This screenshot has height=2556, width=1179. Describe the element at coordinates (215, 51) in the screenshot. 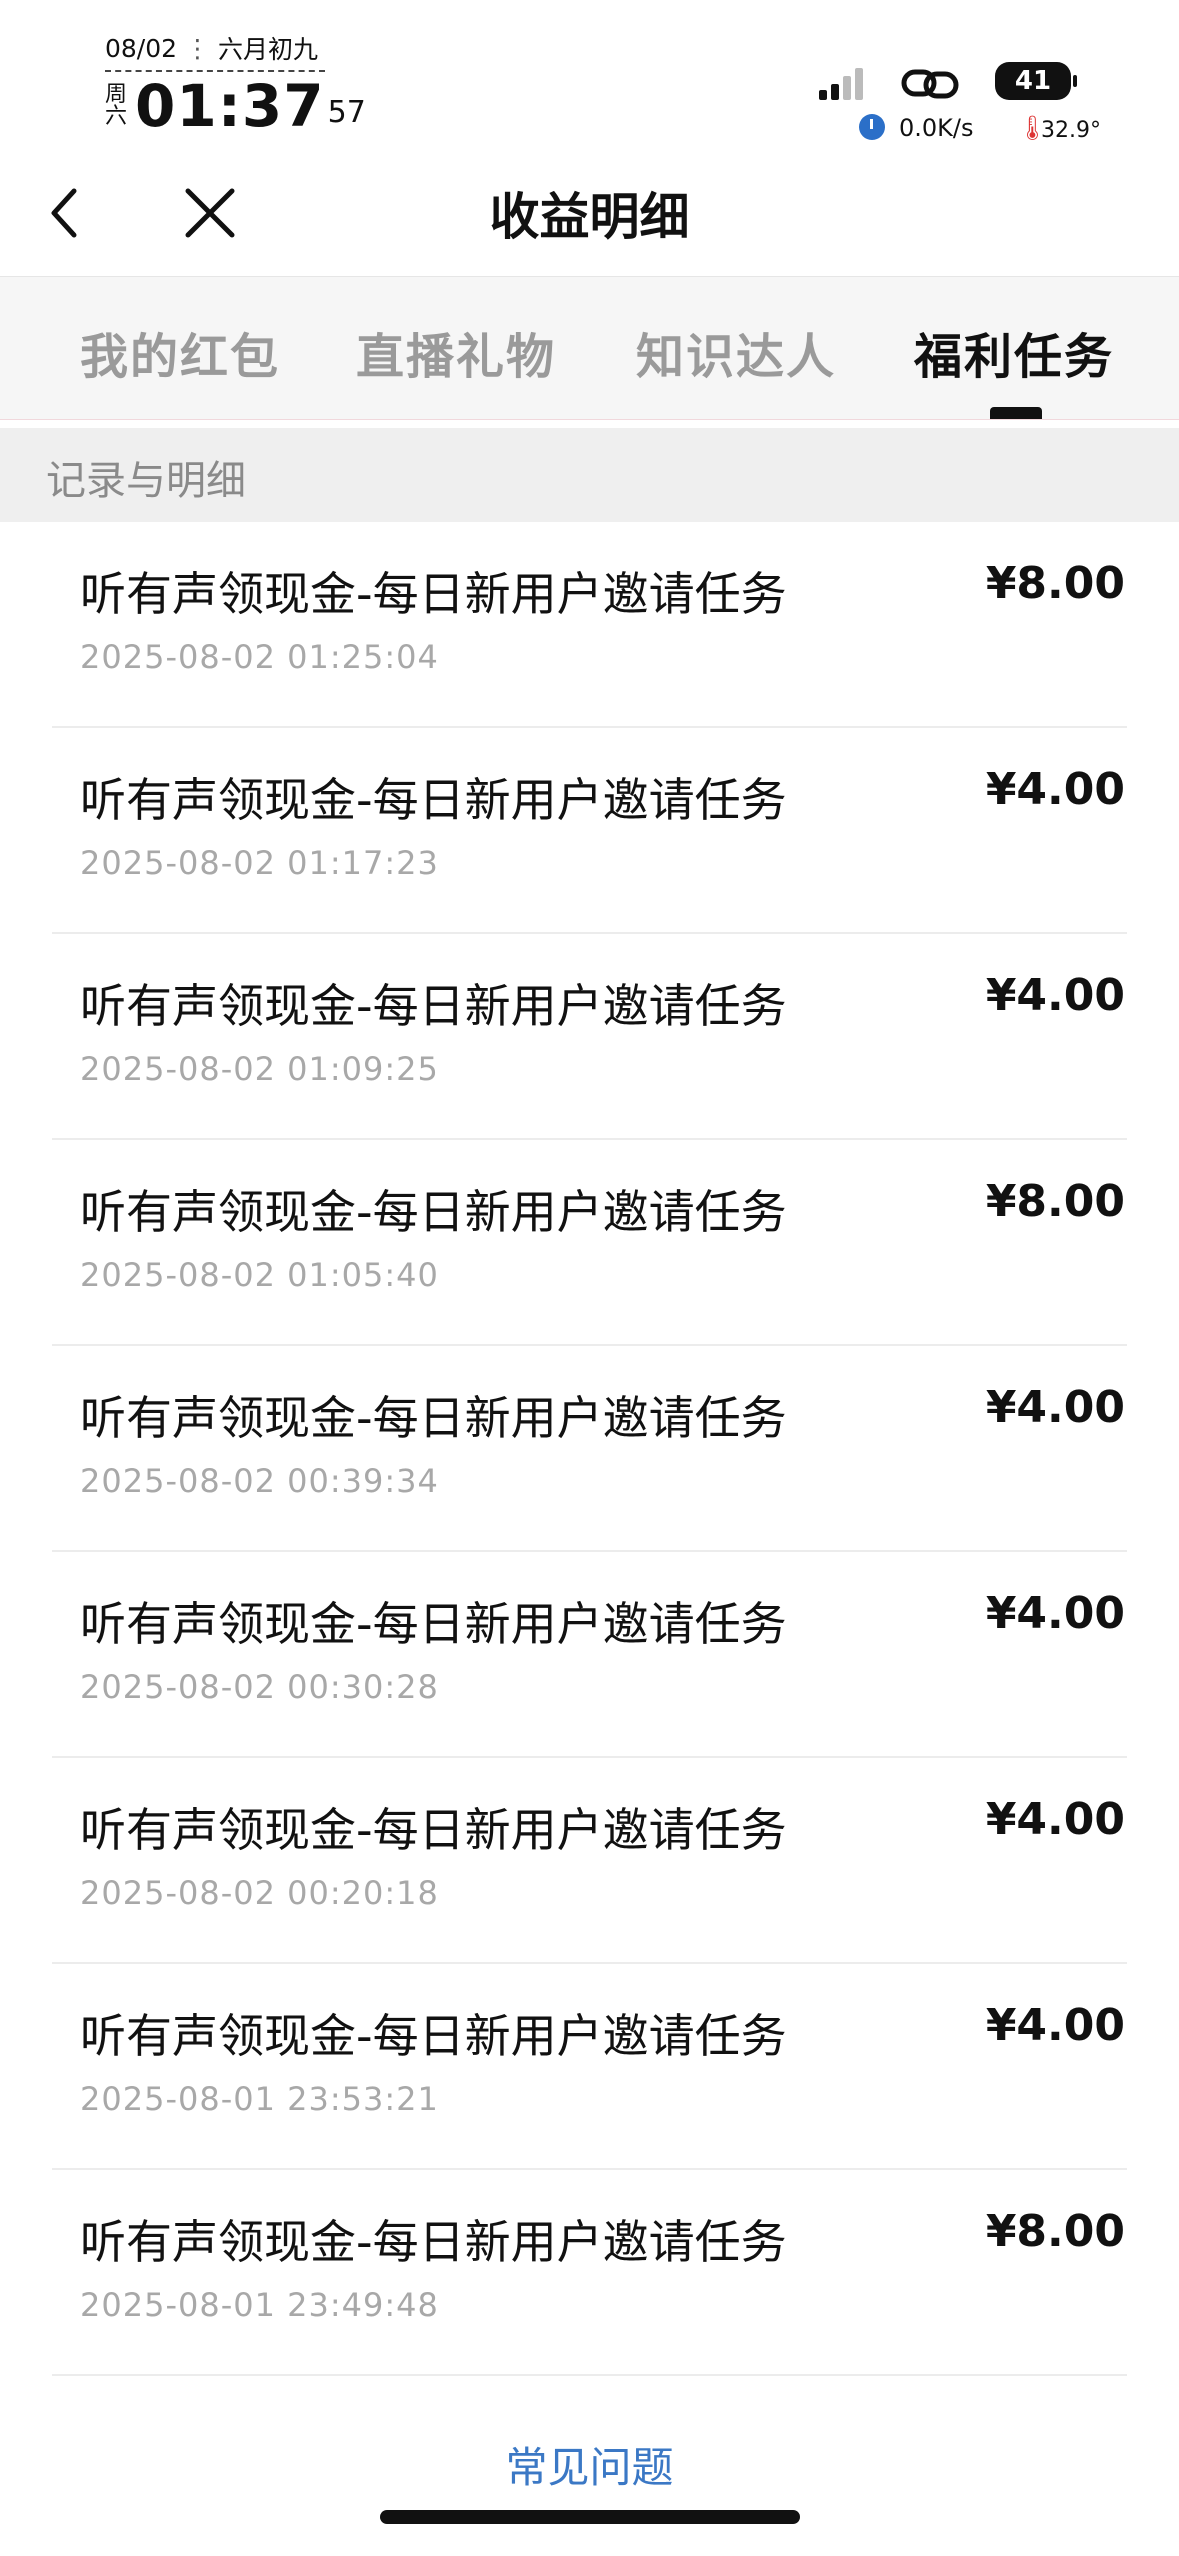

I see `status-date-row: 08/02 ⋮ 六月初九` at that location.